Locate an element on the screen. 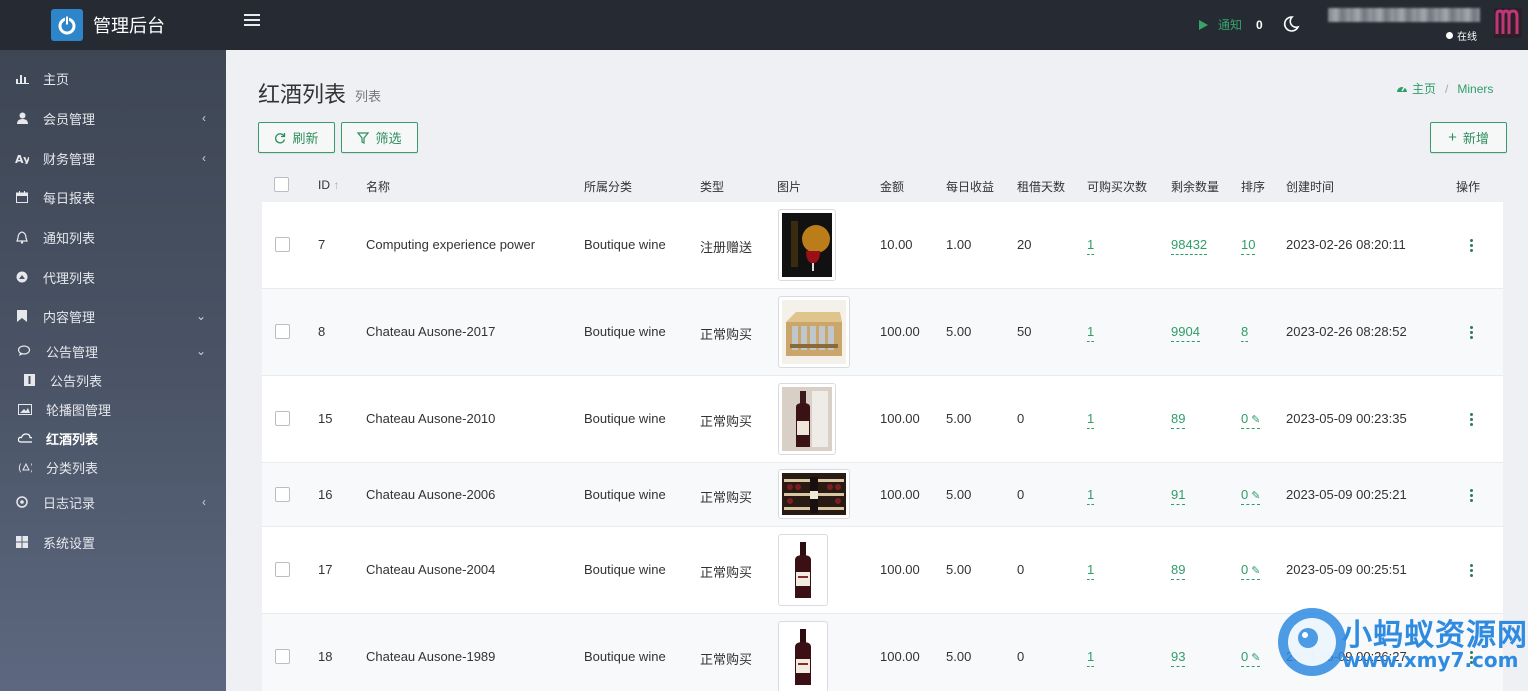 This screenshot has height=691, width=1528. wine-cellar-thumbnail is located at coordinates (814, 494).